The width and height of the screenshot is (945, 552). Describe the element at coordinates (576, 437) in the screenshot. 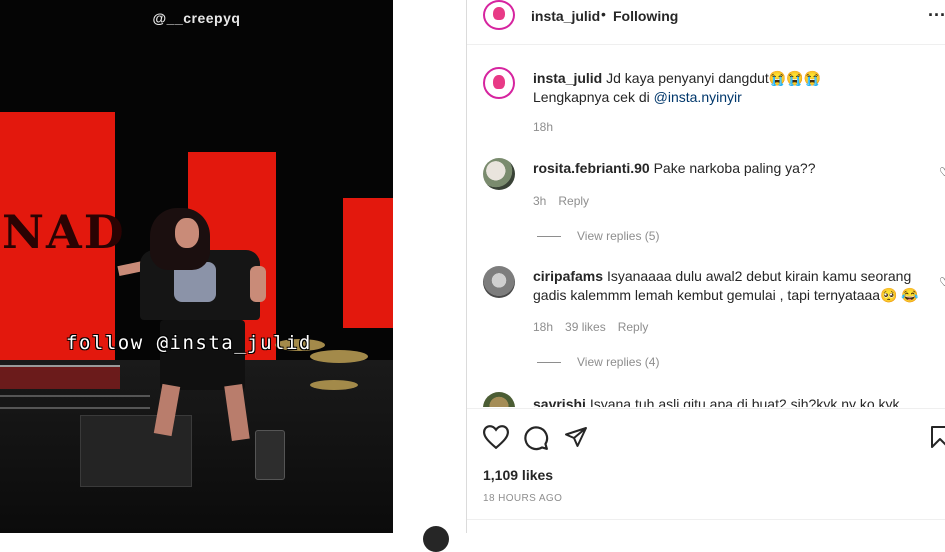

I see `send-icon` at that location.